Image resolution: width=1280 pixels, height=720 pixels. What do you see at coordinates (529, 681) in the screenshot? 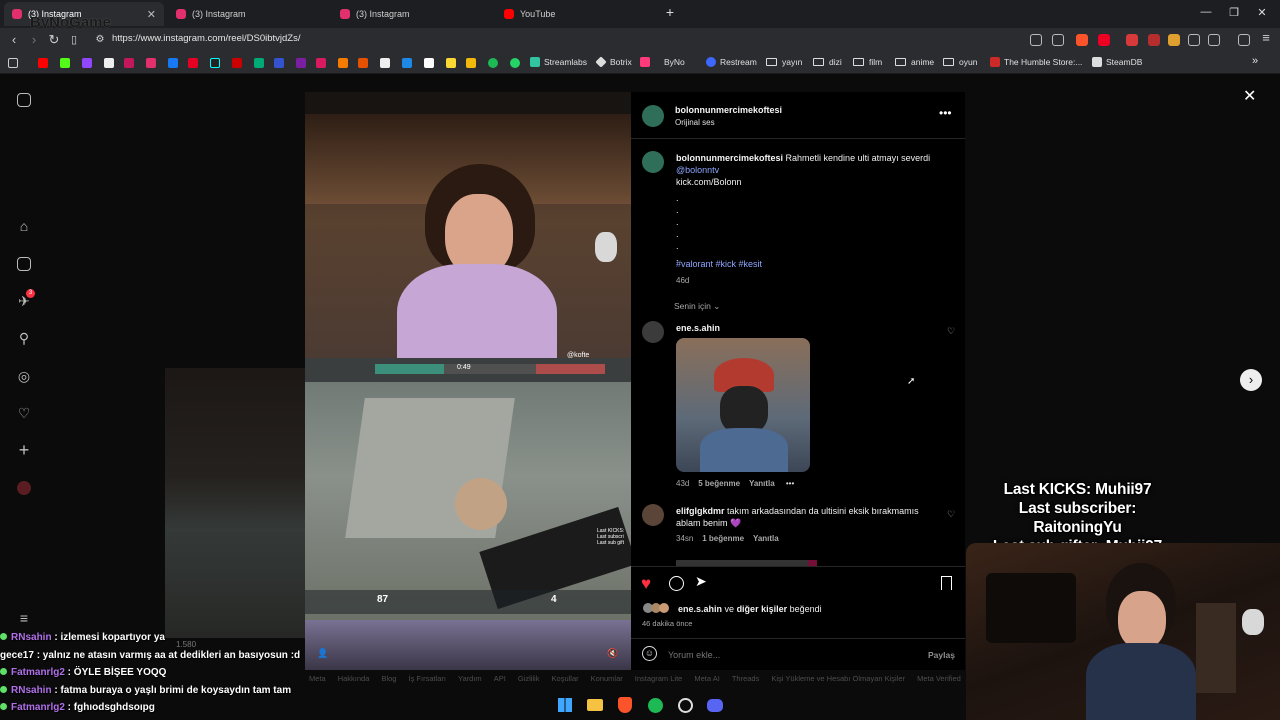
I see `footer-link: Gizlilik` at bounding box center [529, 681].